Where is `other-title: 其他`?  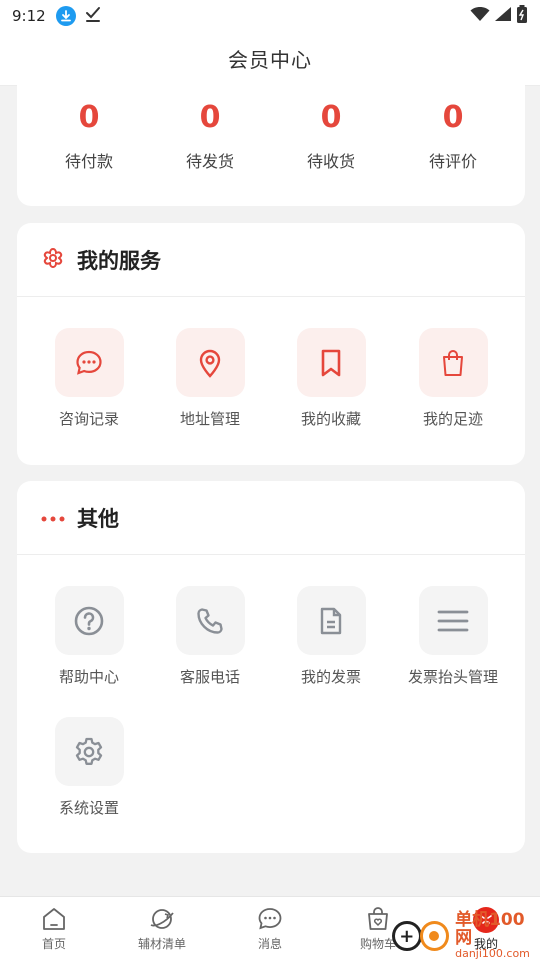 other-title: 其他 is located at coordinates (98, 518).